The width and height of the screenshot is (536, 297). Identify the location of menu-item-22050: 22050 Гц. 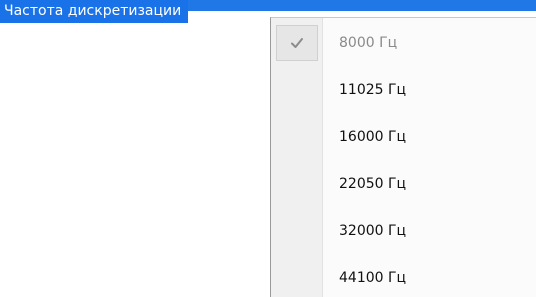
(372, 184).